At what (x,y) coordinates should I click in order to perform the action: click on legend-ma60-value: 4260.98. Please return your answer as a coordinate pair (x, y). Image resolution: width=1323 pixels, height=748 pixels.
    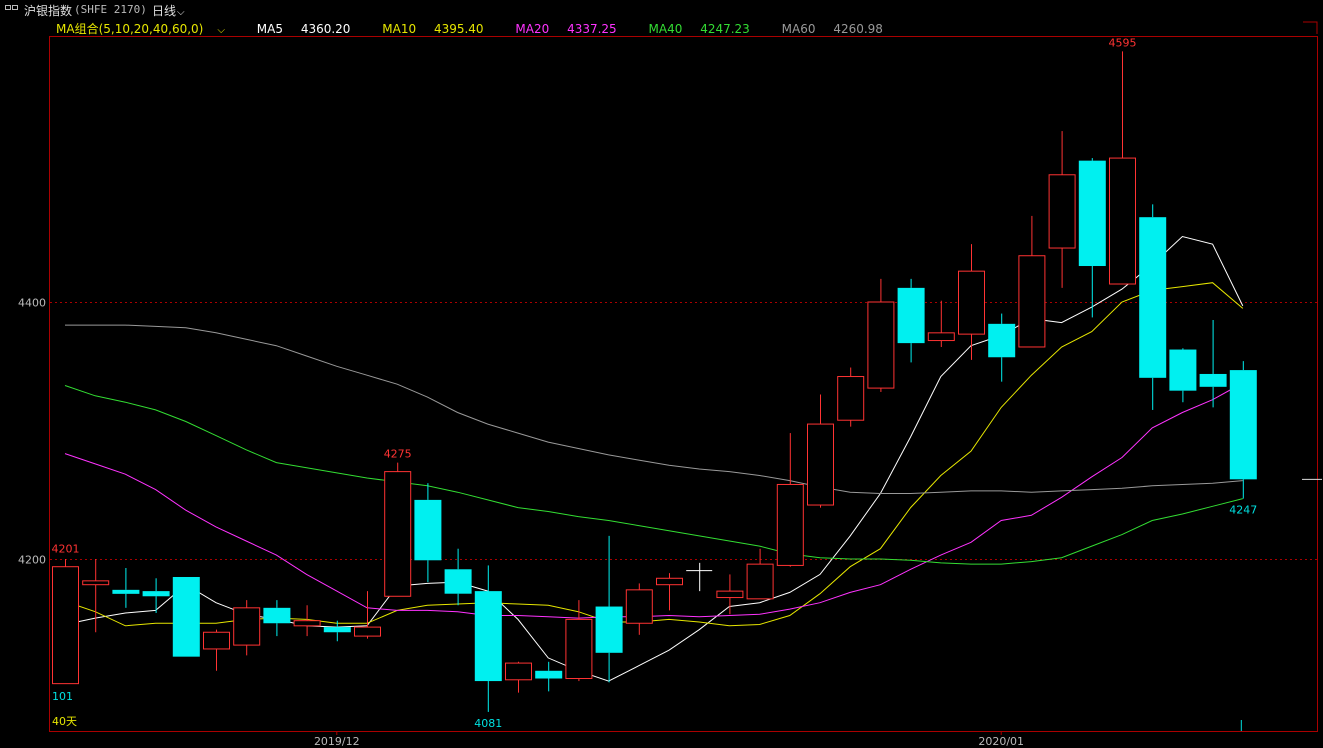
    Looking at the image, I should click on (858, 29).